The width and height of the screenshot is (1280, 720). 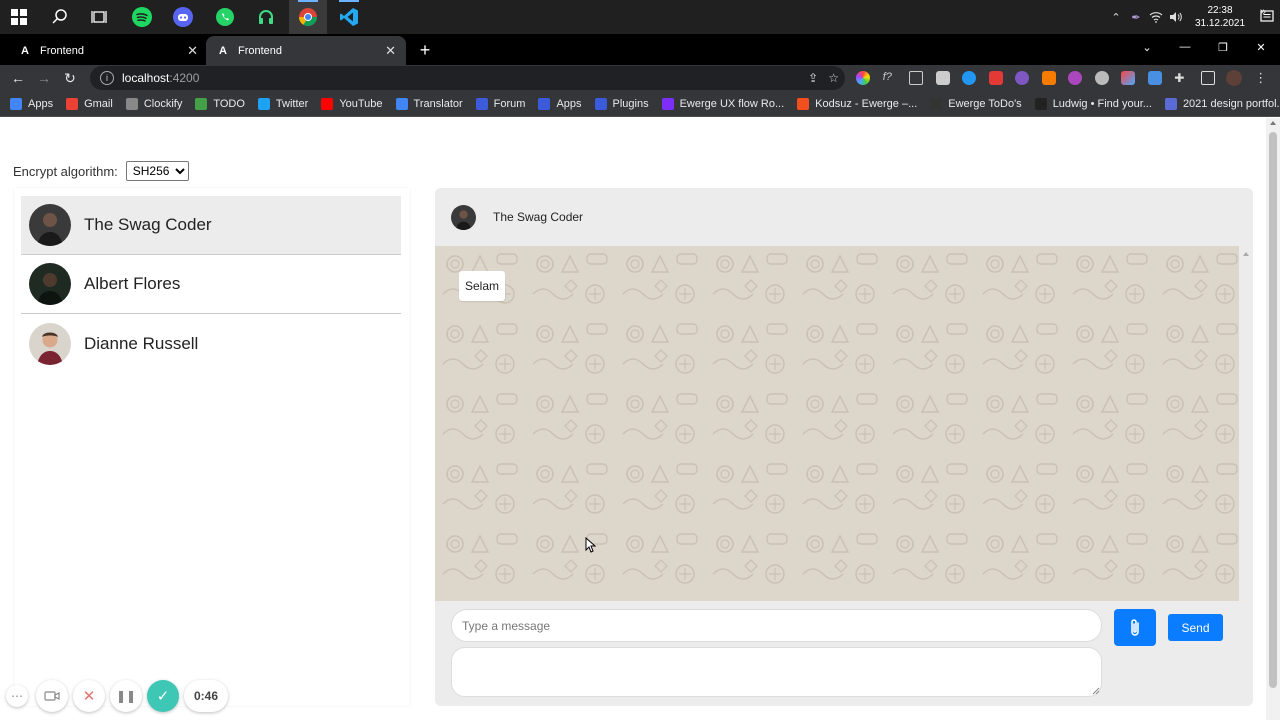 I want to click on window-extension-icon, so click(x=916, y=78).